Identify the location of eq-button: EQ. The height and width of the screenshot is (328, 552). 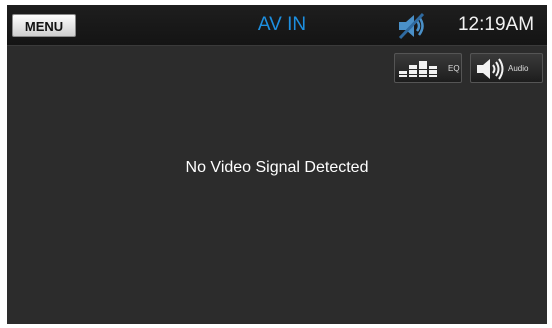
(428, 68).